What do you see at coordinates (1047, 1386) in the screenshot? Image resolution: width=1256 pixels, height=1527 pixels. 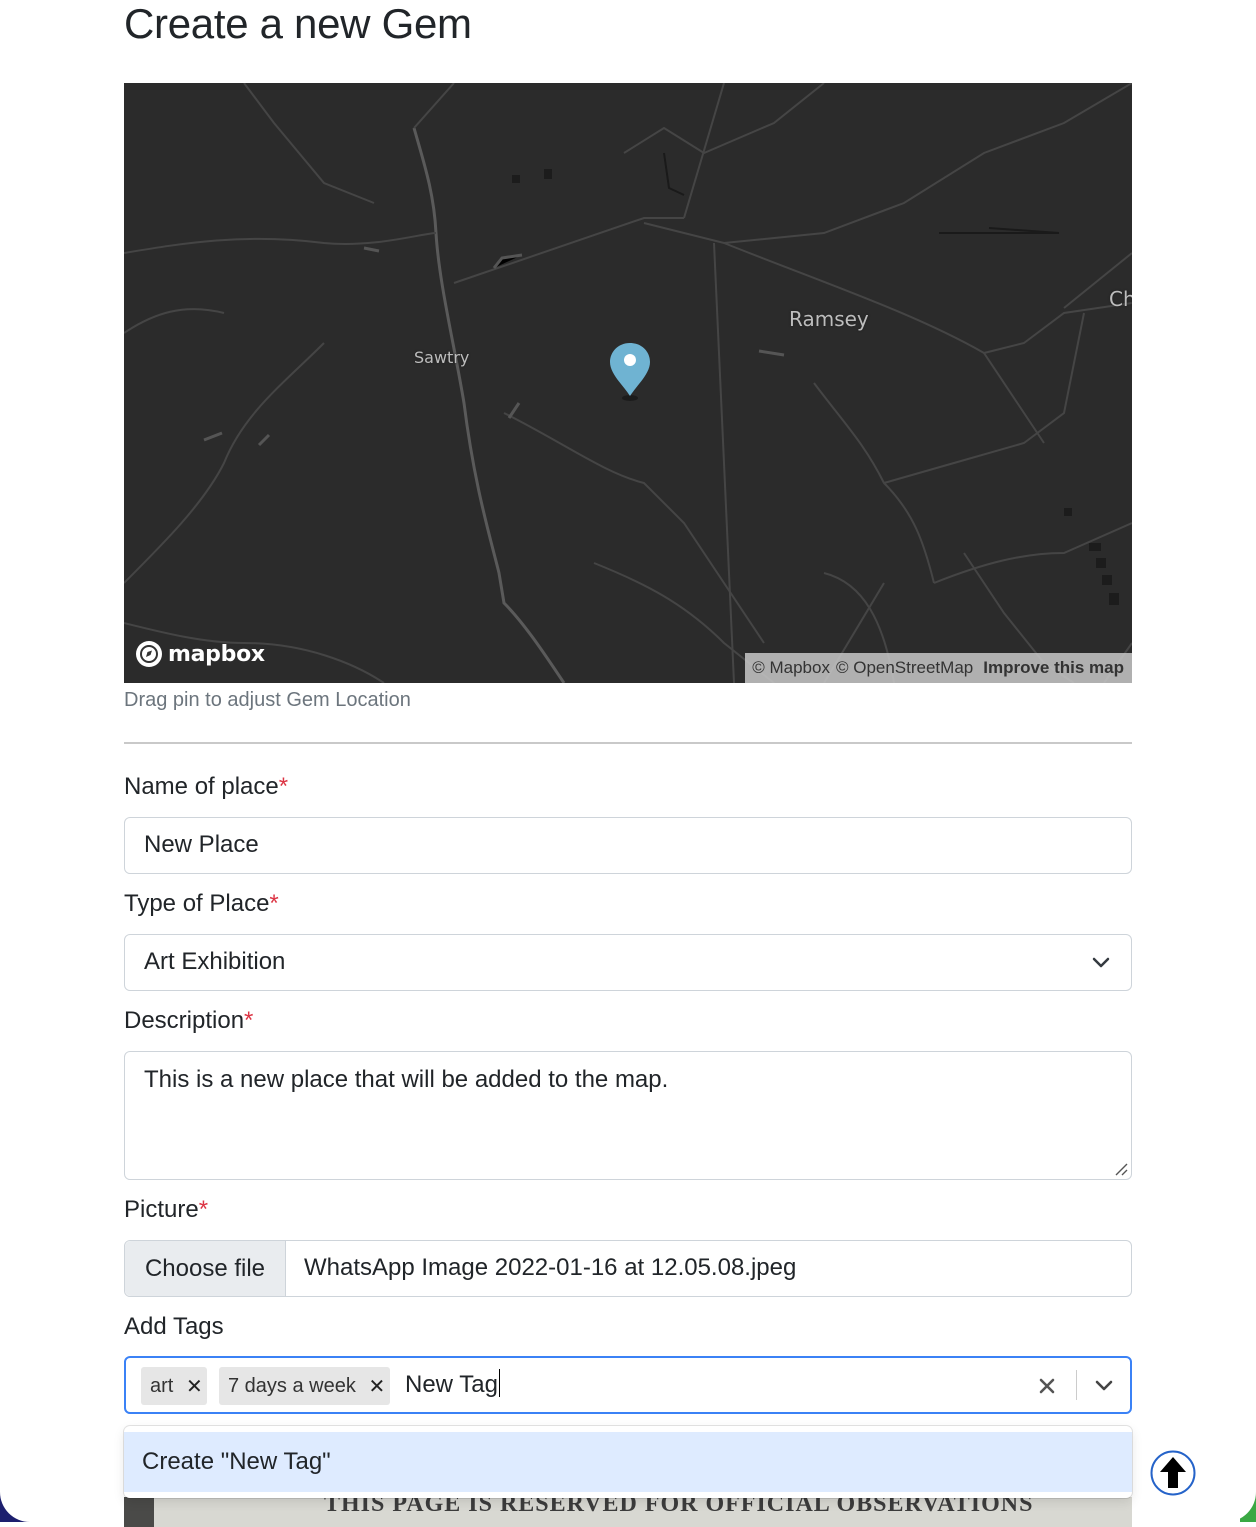 I see `clear-icon` at bounding box center [1047, 1386].